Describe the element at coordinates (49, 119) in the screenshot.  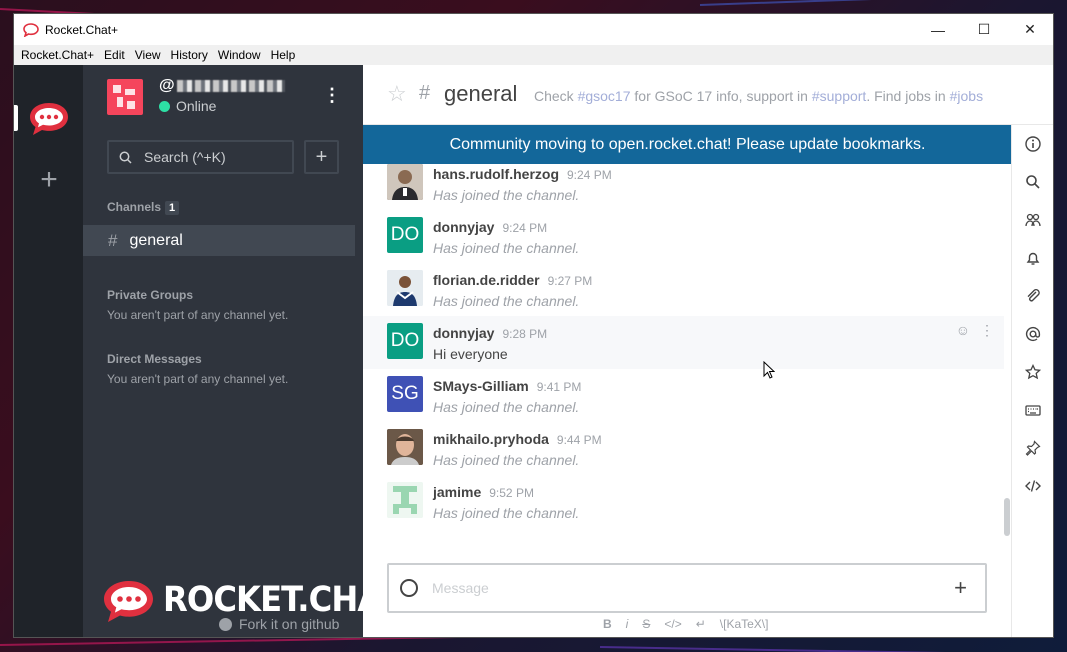
I see `rocket-chat-server-icon` at that location.